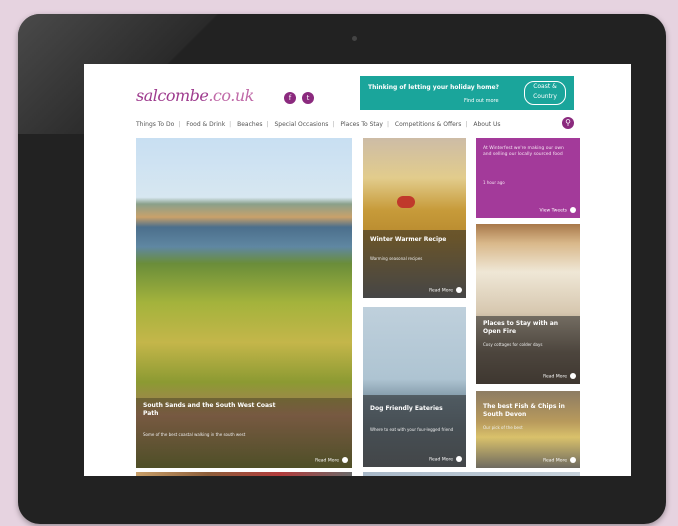  Describe the element at coordinates (290, 98) in the screenshot. I see `facebook-icon: f` at that location.